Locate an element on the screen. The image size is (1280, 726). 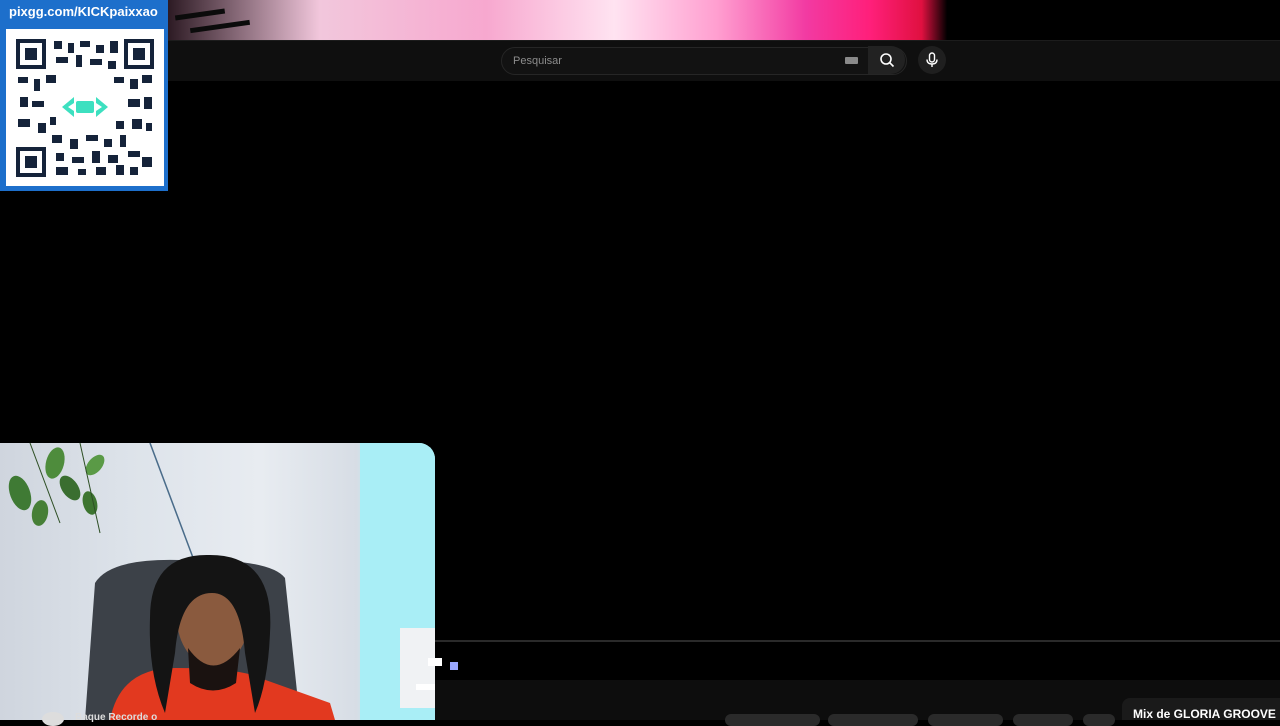
qr-code-box is located at coordinates (85, 107).